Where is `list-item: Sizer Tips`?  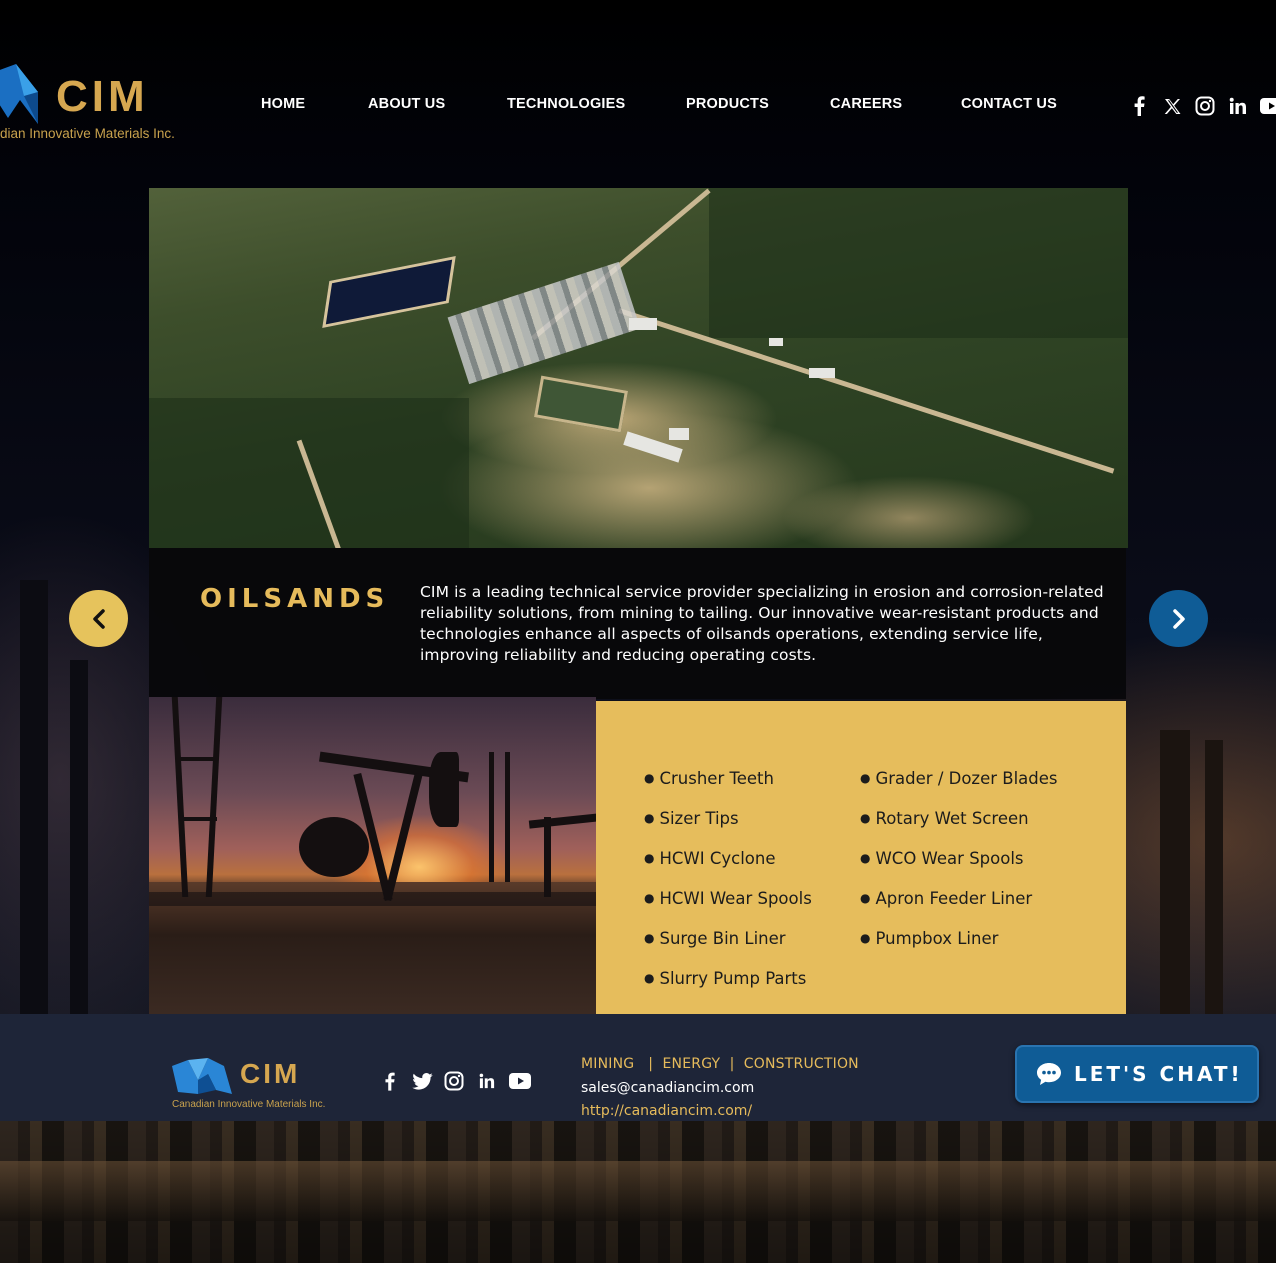 list-item: Sizer Tips is located at coordinates (728, 829).